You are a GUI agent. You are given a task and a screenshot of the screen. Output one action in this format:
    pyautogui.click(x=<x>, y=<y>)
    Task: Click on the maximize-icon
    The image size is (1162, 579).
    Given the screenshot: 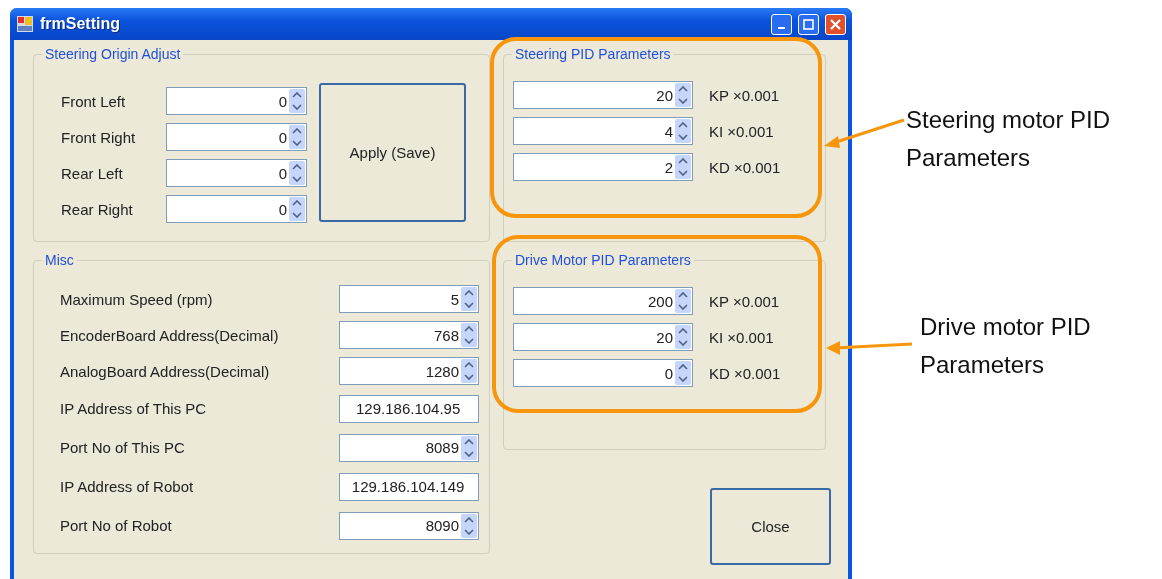 What is the action you would take?
    pyautogui.click(x=808, y=24)
    